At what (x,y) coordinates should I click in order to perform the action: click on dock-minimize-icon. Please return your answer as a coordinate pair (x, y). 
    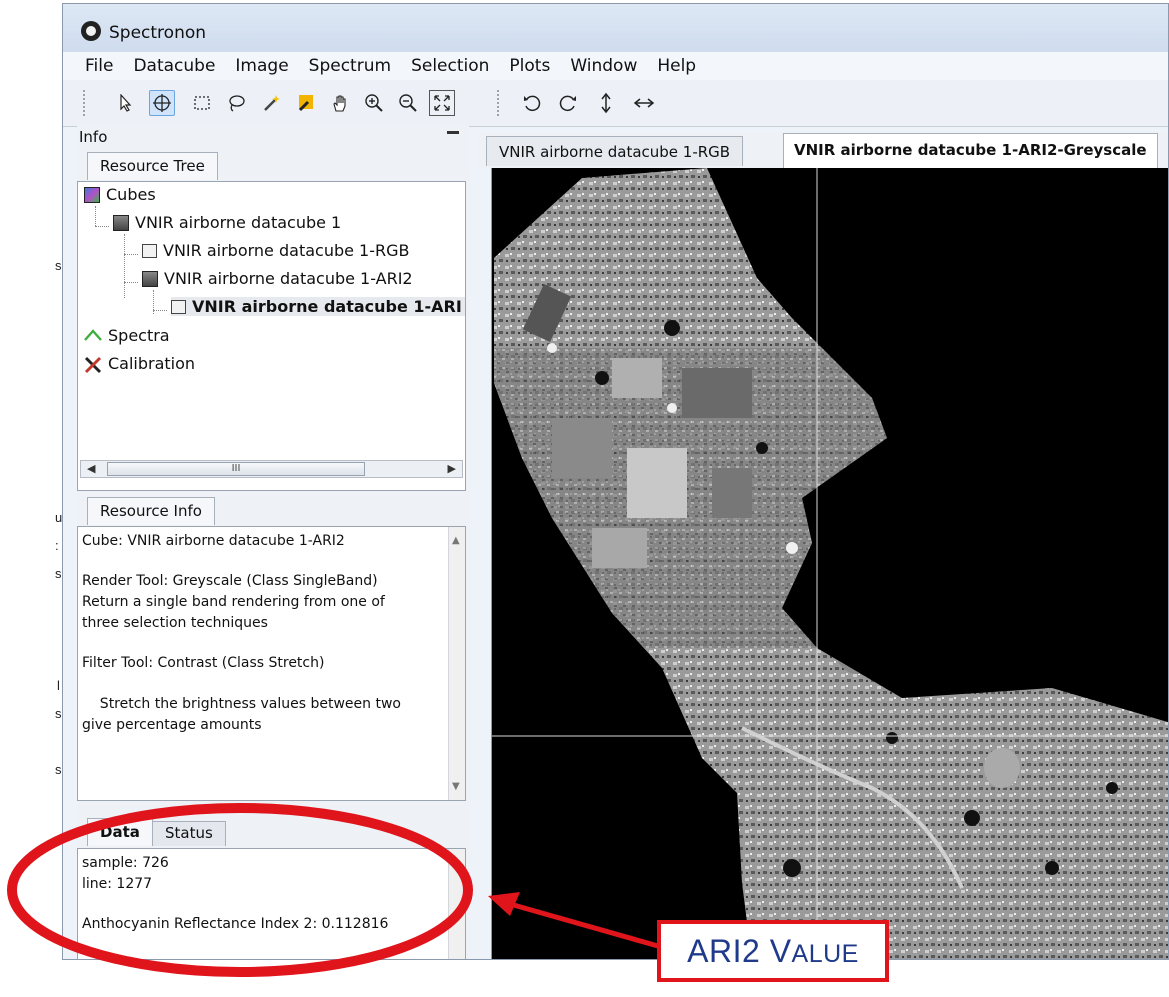
    Looking at the image, I should click on (453, 132).